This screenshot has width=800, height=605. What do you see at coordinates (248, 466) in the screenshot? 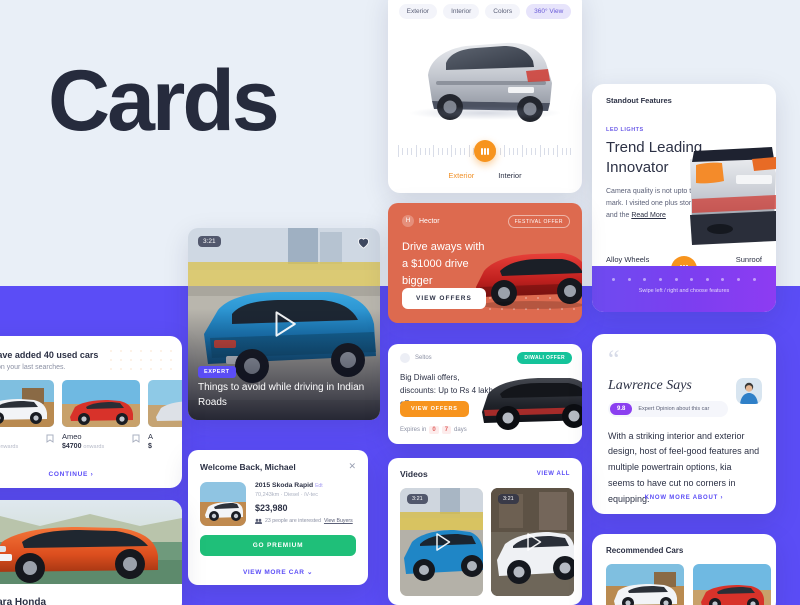
I see `welcome-title: Welcome Back, Michael` at bounding box center [248, 466].